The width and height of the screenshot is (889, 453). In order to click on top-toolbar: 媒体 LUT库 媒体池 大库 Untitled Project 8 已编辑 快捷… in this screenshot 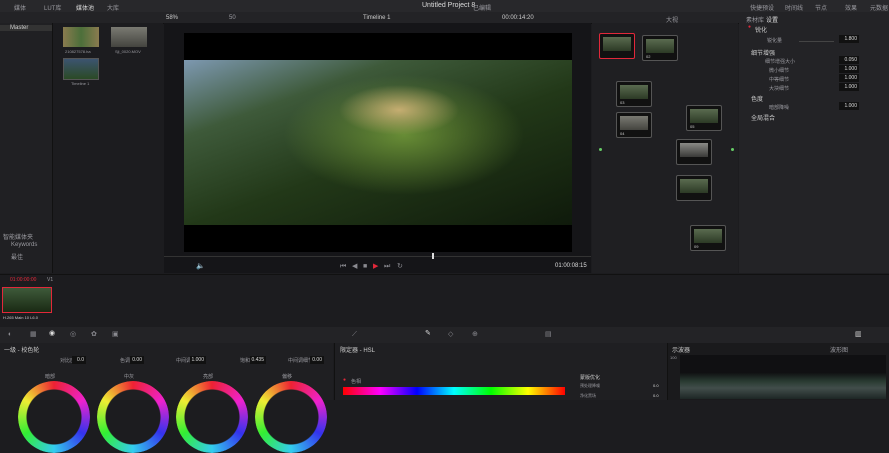, I will do `click(444, 6)`.